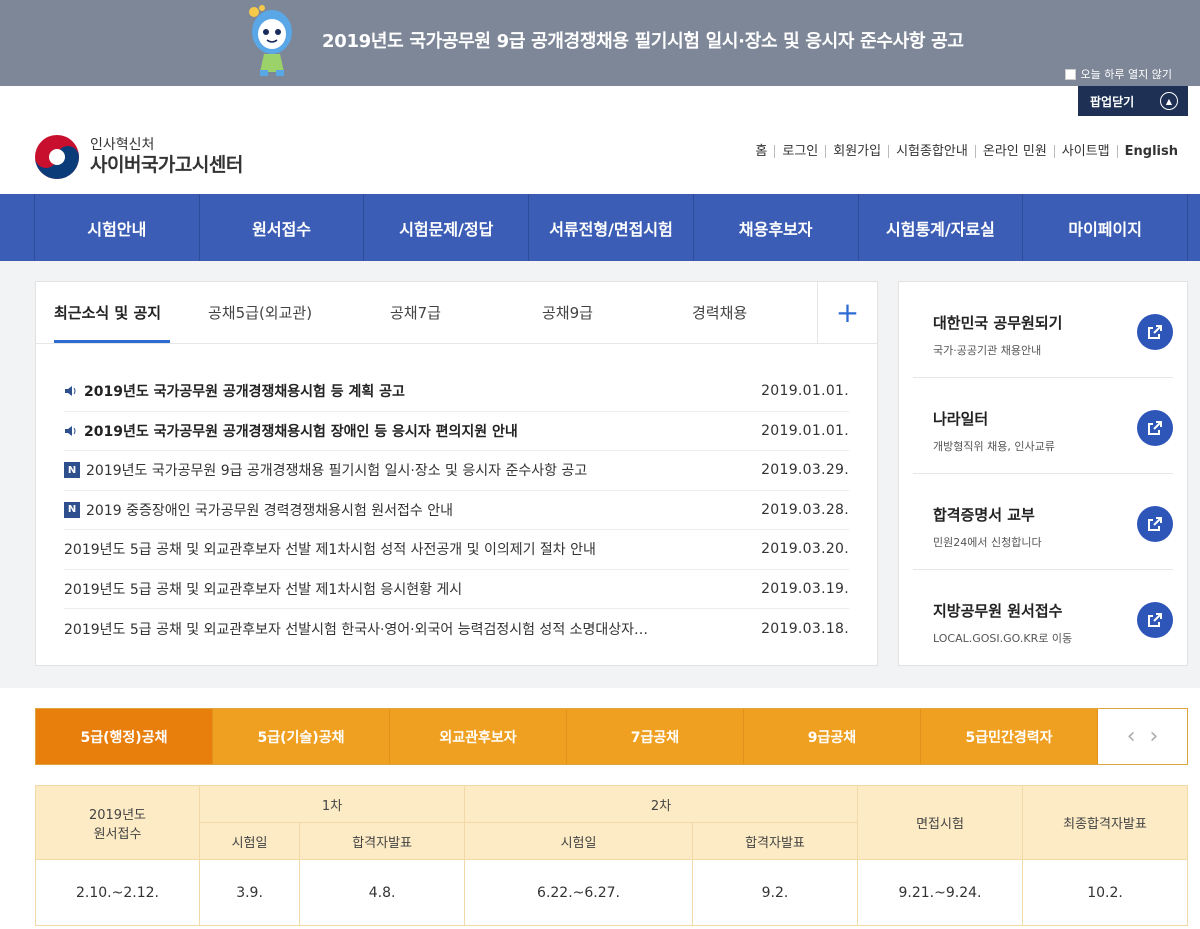 Image resolution: width=1200 pixels, height=929 pixels. Describe the element at coordinates (382, 892) in the screenshot. I see `cell-first-pass: 4.8.` at that location.